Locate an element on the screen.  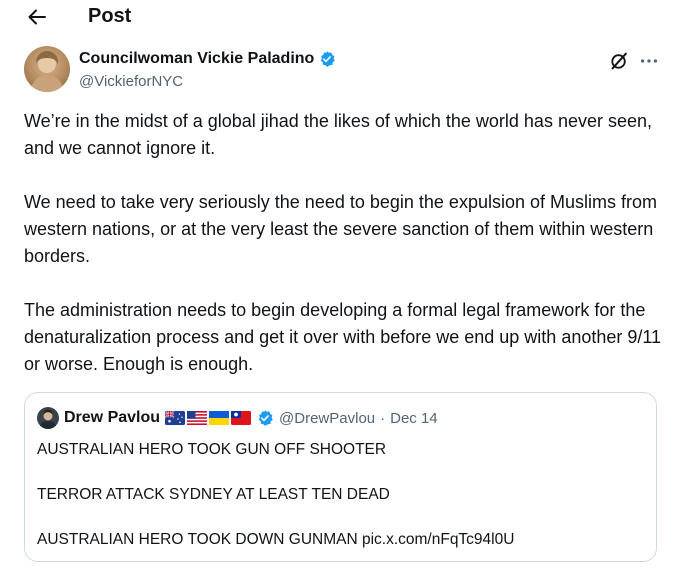
usa-flag-icon is located at coordinates (197, 418).